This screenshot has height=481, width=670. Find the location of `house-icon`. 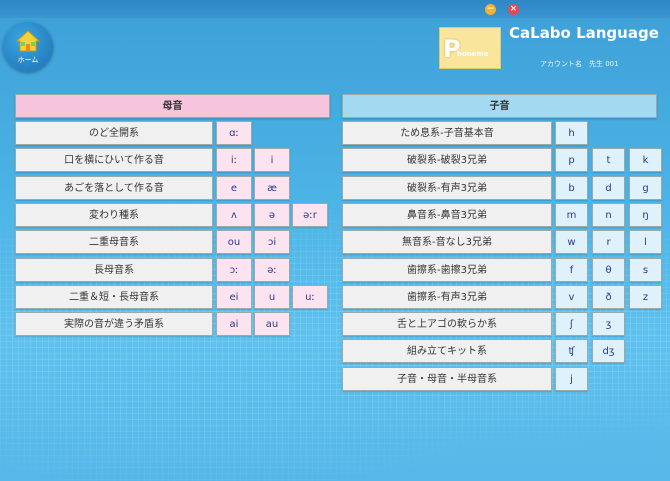

house-icon is located at coordinates (28, 41).